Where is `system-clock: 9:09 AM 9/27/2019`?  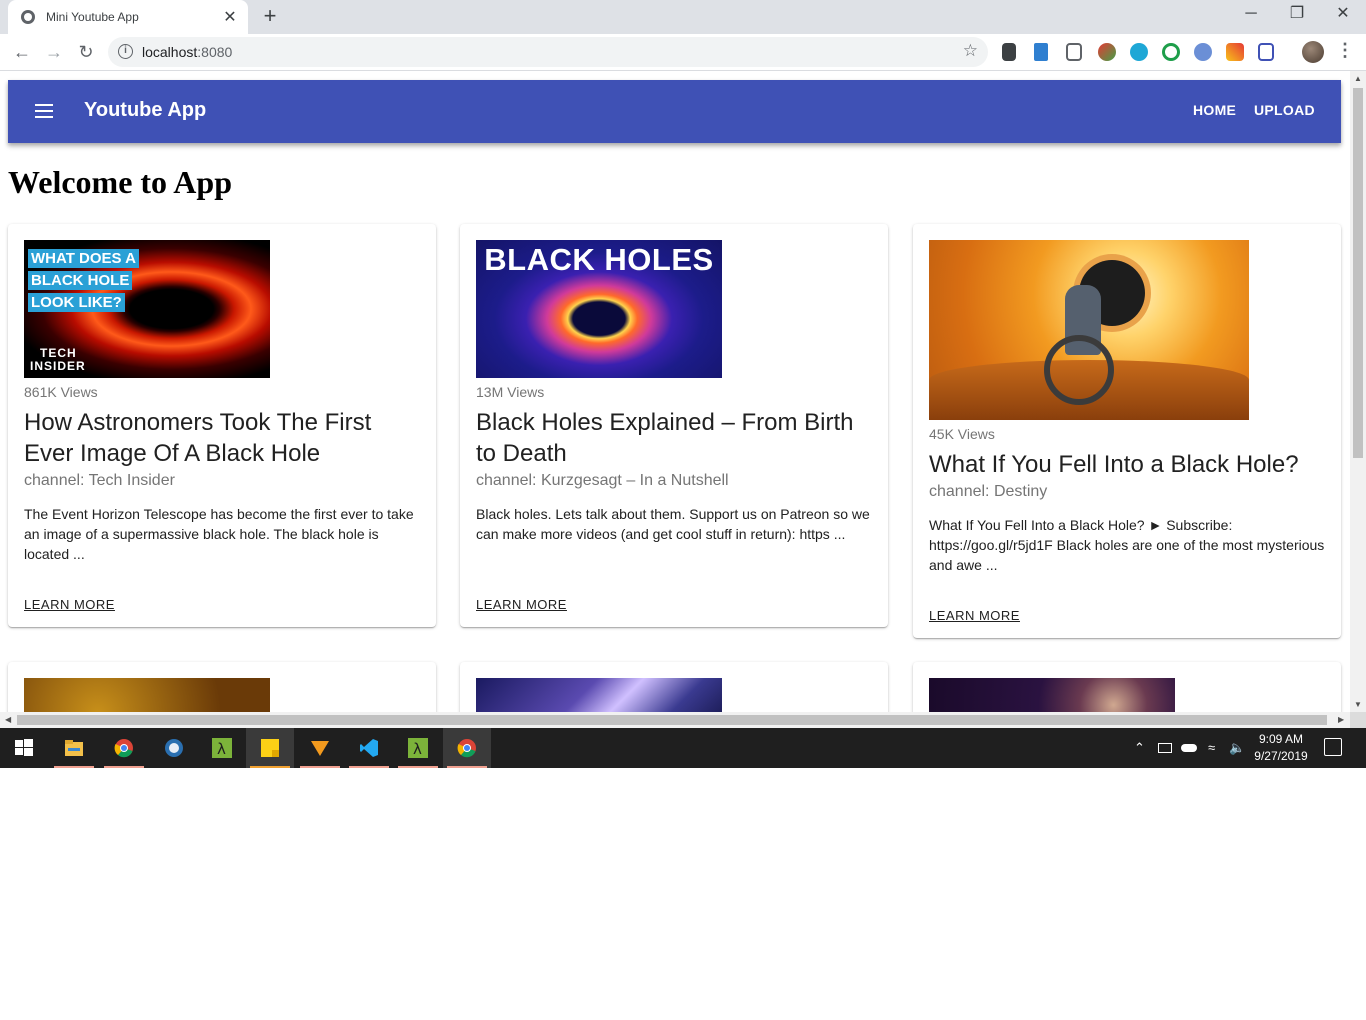
system-clock: 9:09 AM 9/27/2019 is located at coordinates (1281, 748).